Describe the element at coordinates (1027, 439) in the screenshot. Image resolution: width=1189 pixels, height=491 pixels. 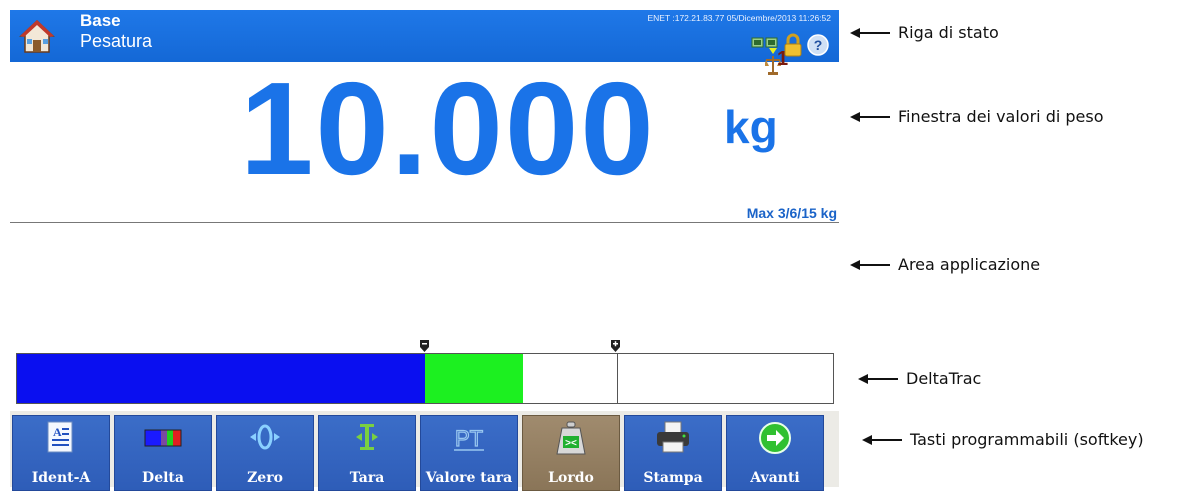
I see `annotation-label: Tasti programmabili (softkey)` at that location.